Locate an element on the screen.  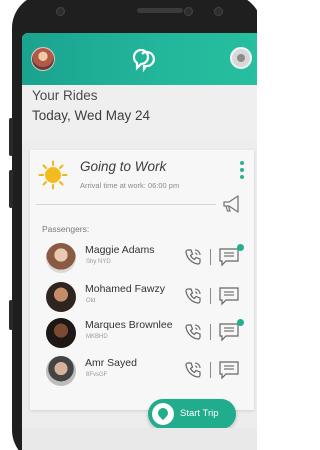
passenger-row: Maggie Adams Shy NYD is located at coordinates (142, 259).